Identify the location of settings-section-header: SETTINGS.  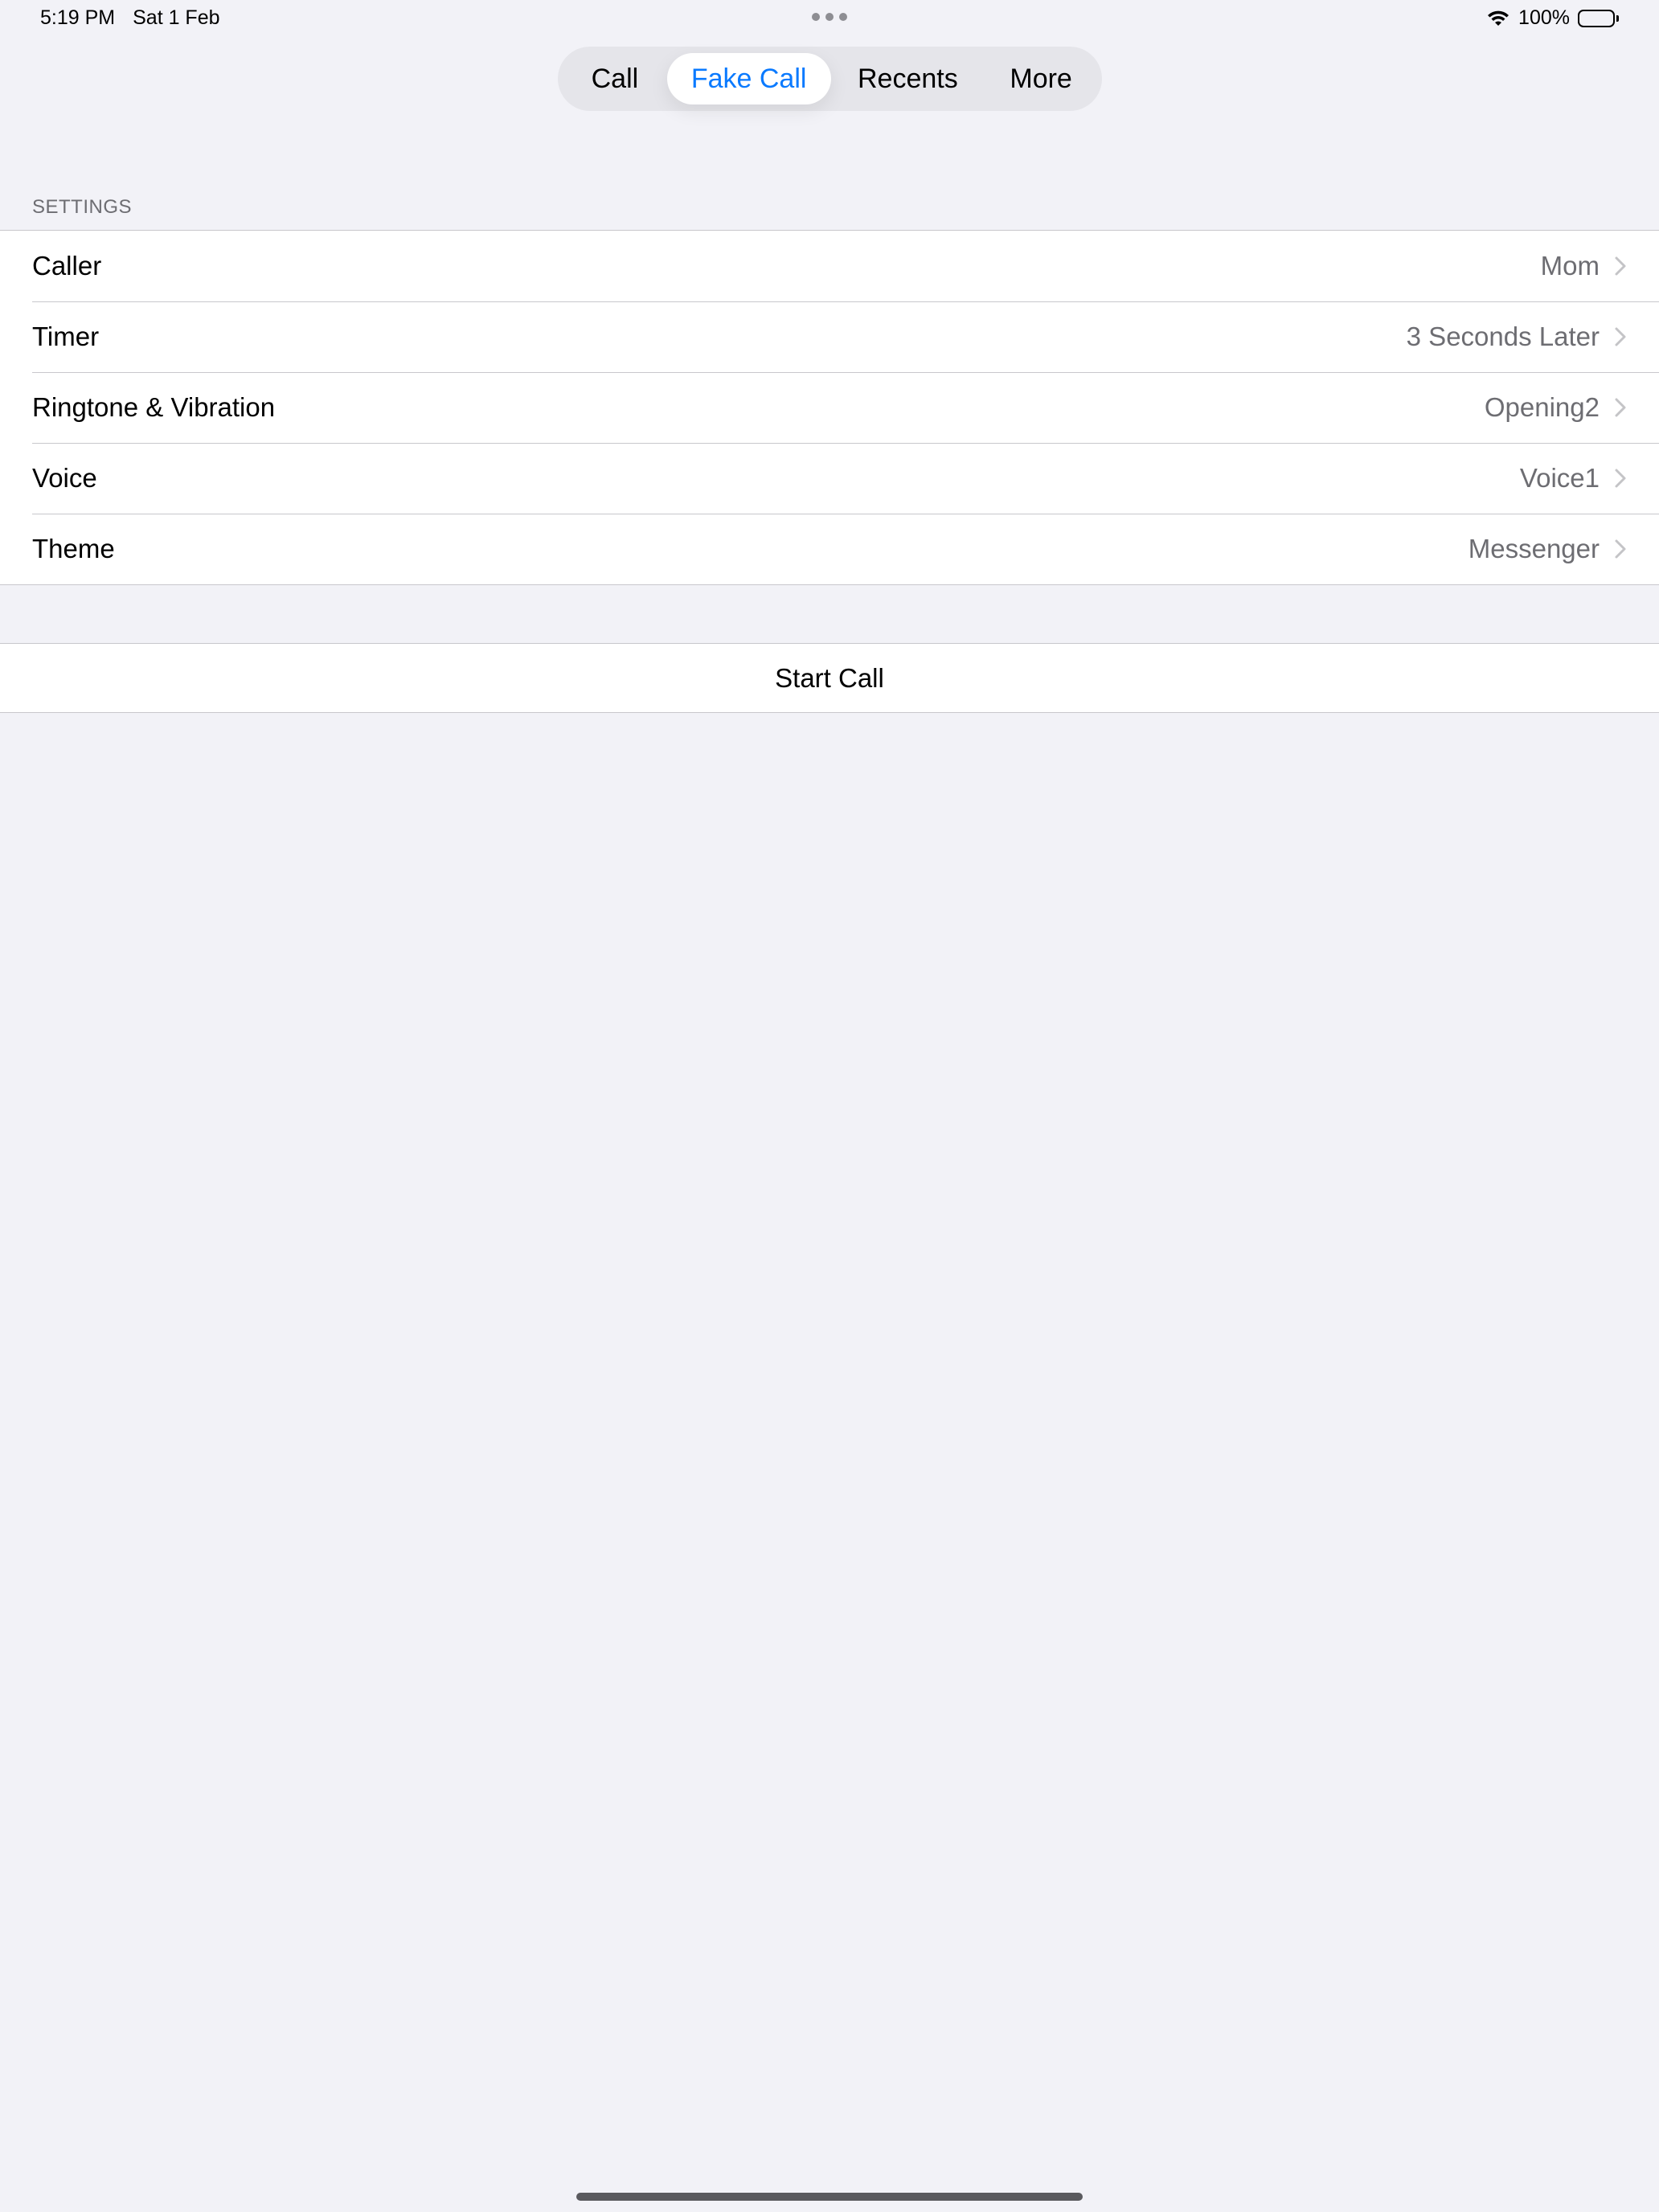
(82, 207).